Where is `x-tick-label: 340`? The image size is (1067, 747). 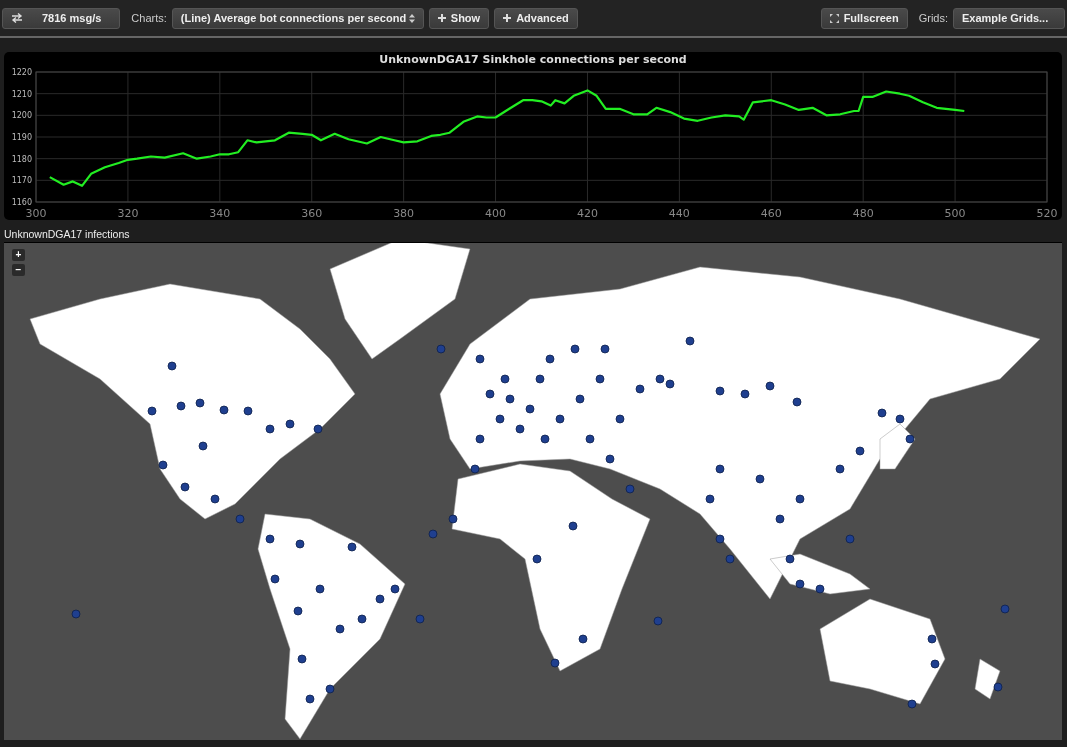 x-tick-label: 340 is located at coordinates (220, 213).